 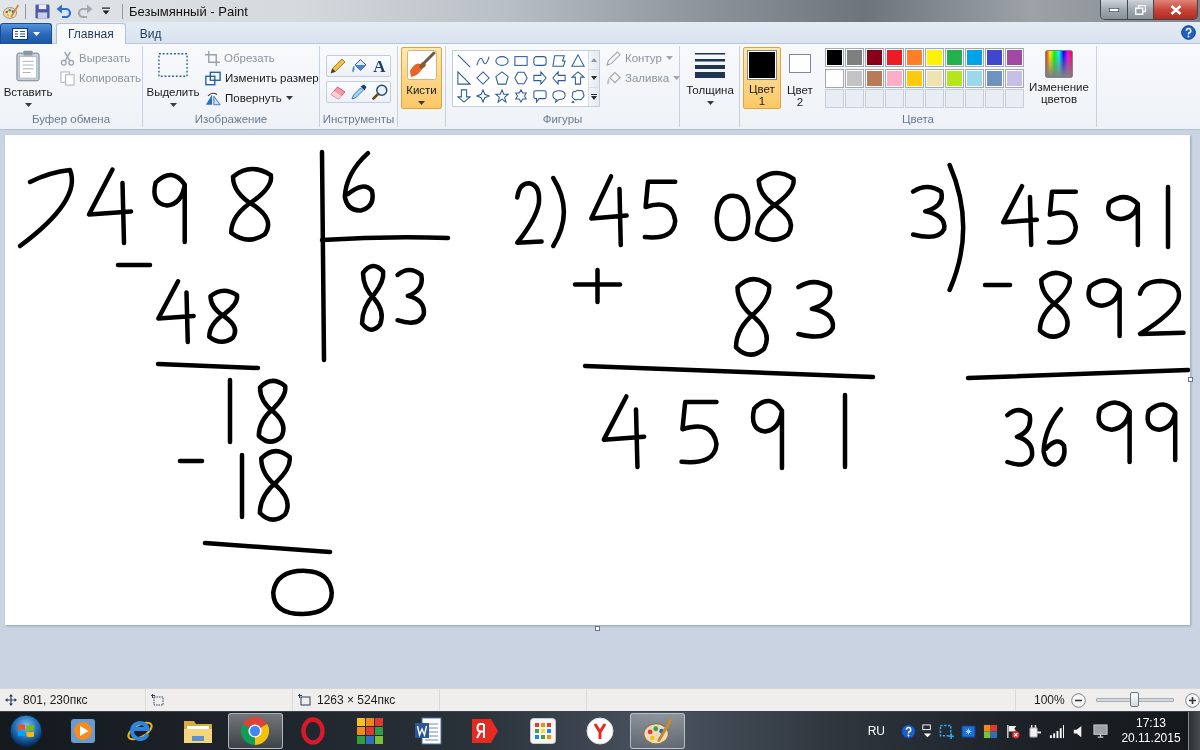 I want to click on line-thickness-icon, so click(x=710, y=65).